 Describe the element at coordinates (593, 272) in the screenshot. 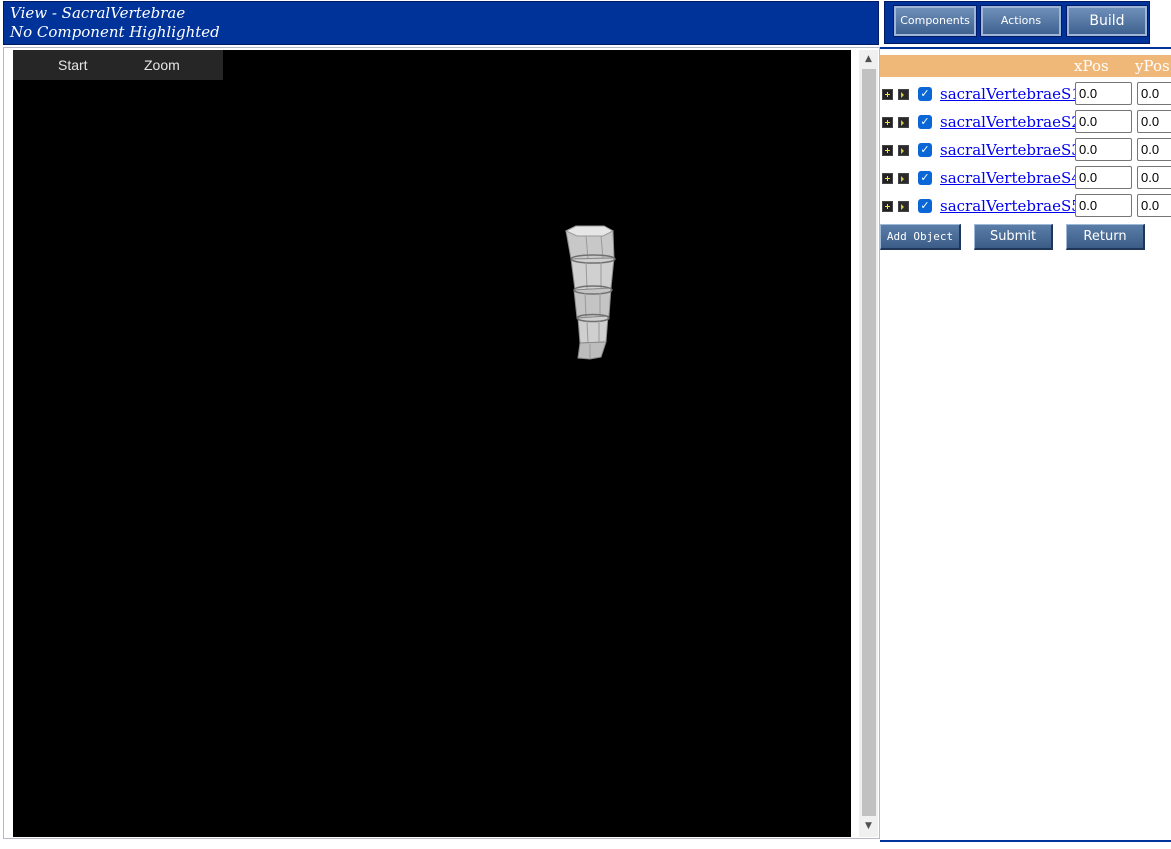

I see `vertebra-s2` at that location.